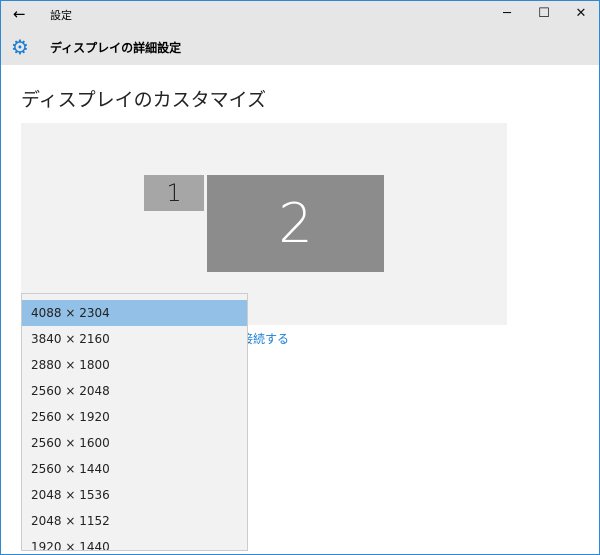  I want to click on resolution-option: 4088 × 2304, so click(134, 313).